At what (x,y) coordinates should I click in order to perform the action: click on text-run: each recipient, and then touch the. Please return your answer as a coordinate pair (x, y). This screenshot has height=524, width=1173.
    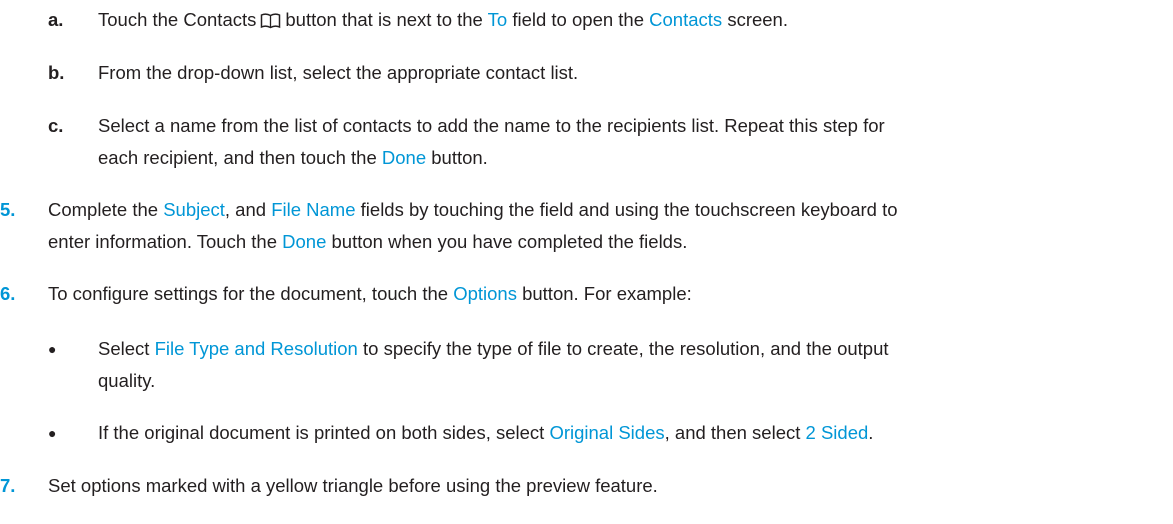
    Looking at the image, I should click on (237, 157).